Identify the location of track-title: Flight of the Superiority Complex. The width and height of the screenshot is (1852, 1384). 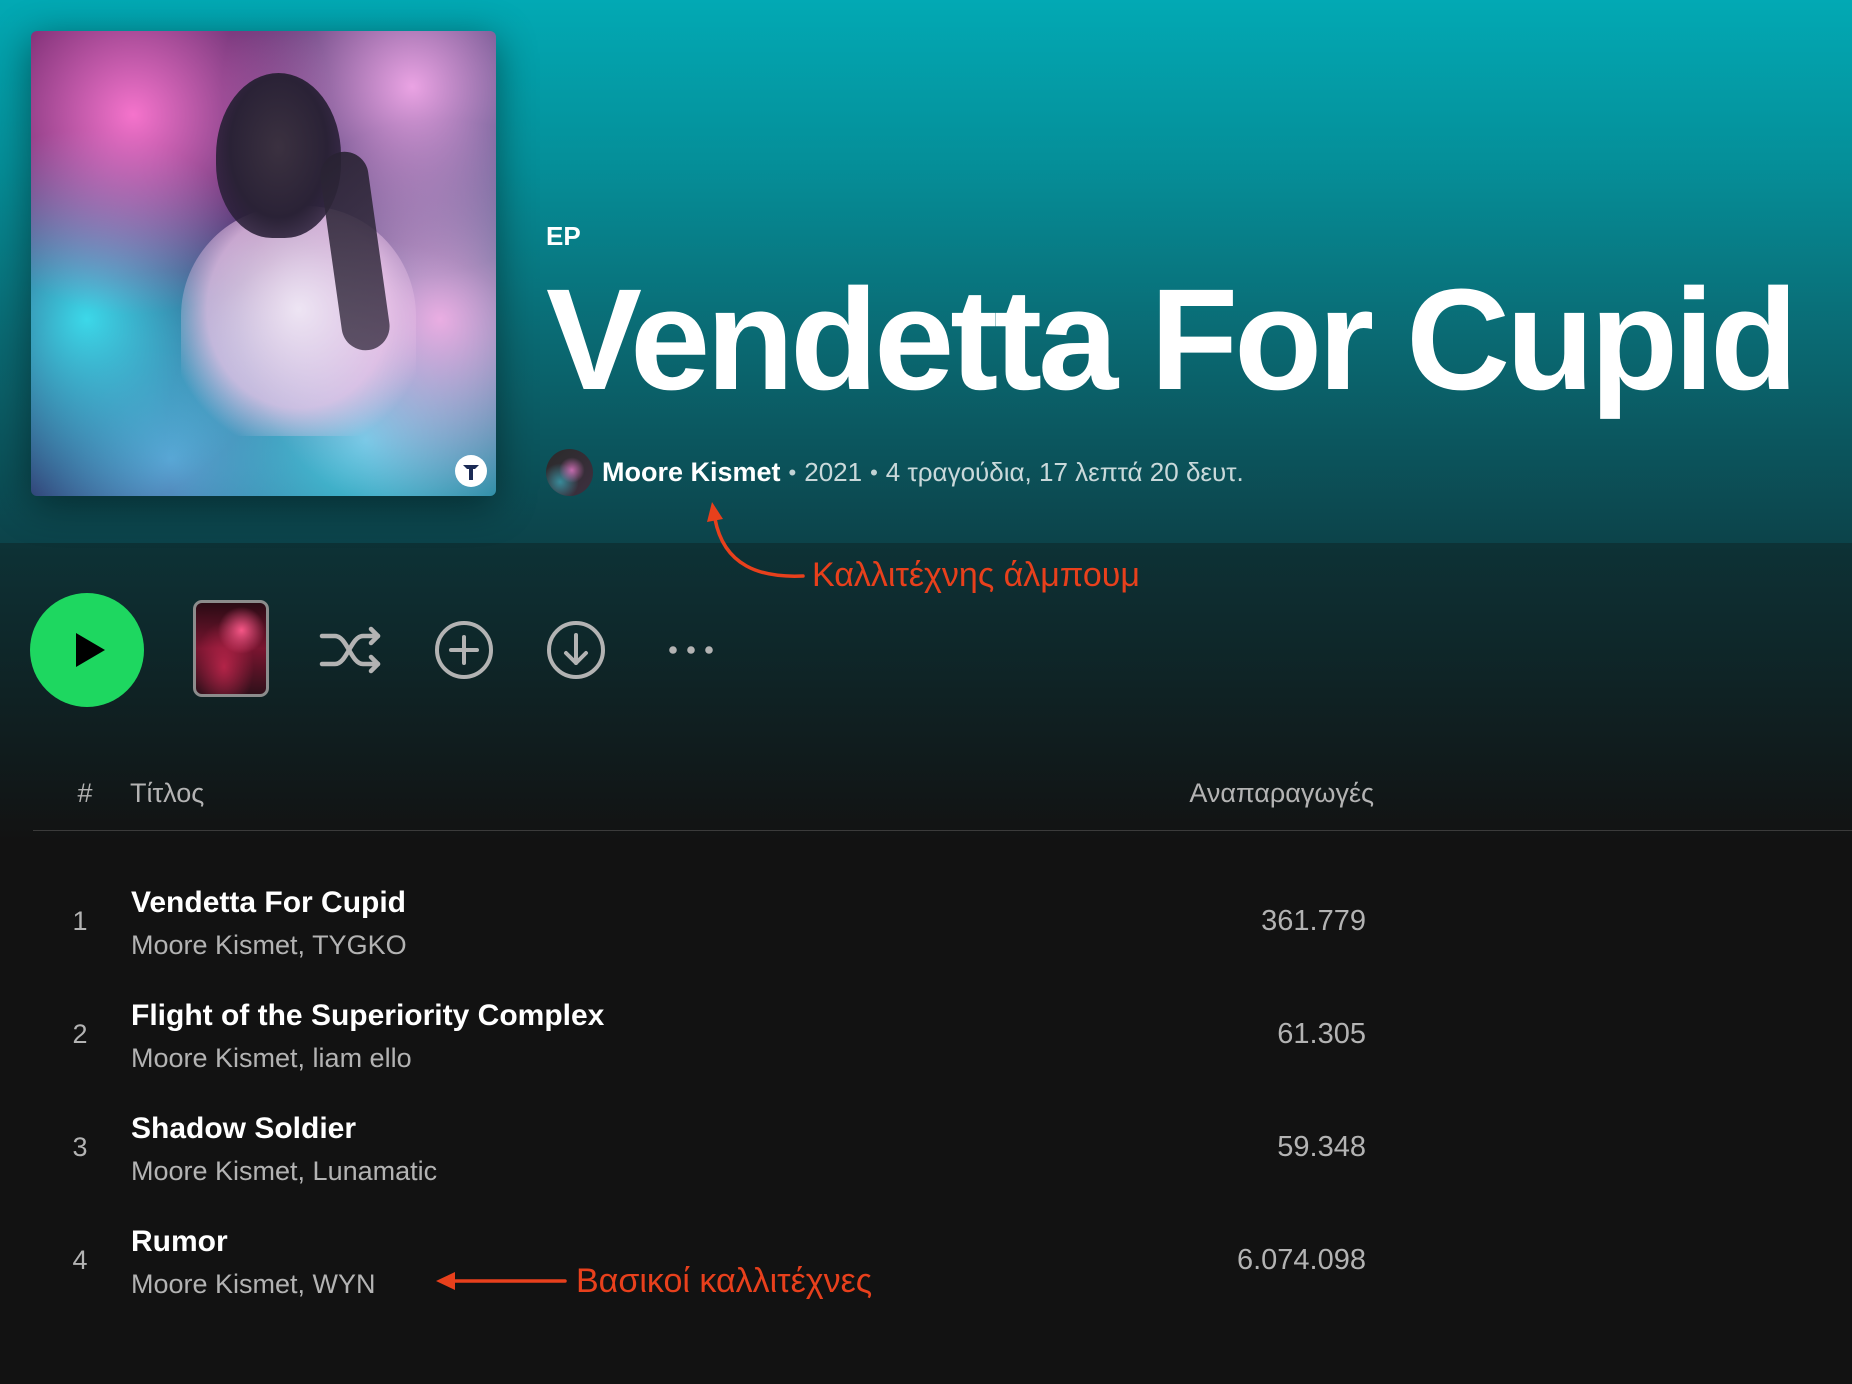
(367, 1016).